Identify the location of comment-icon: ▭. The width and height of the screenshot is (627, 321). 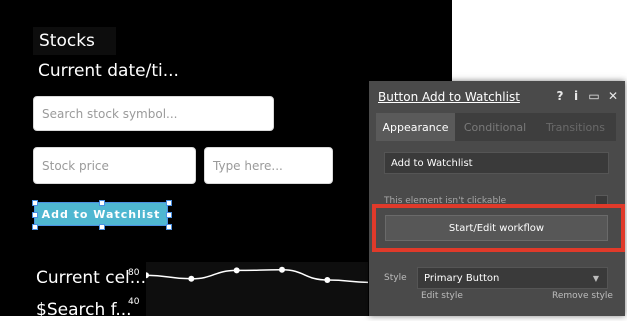
(594, 96).